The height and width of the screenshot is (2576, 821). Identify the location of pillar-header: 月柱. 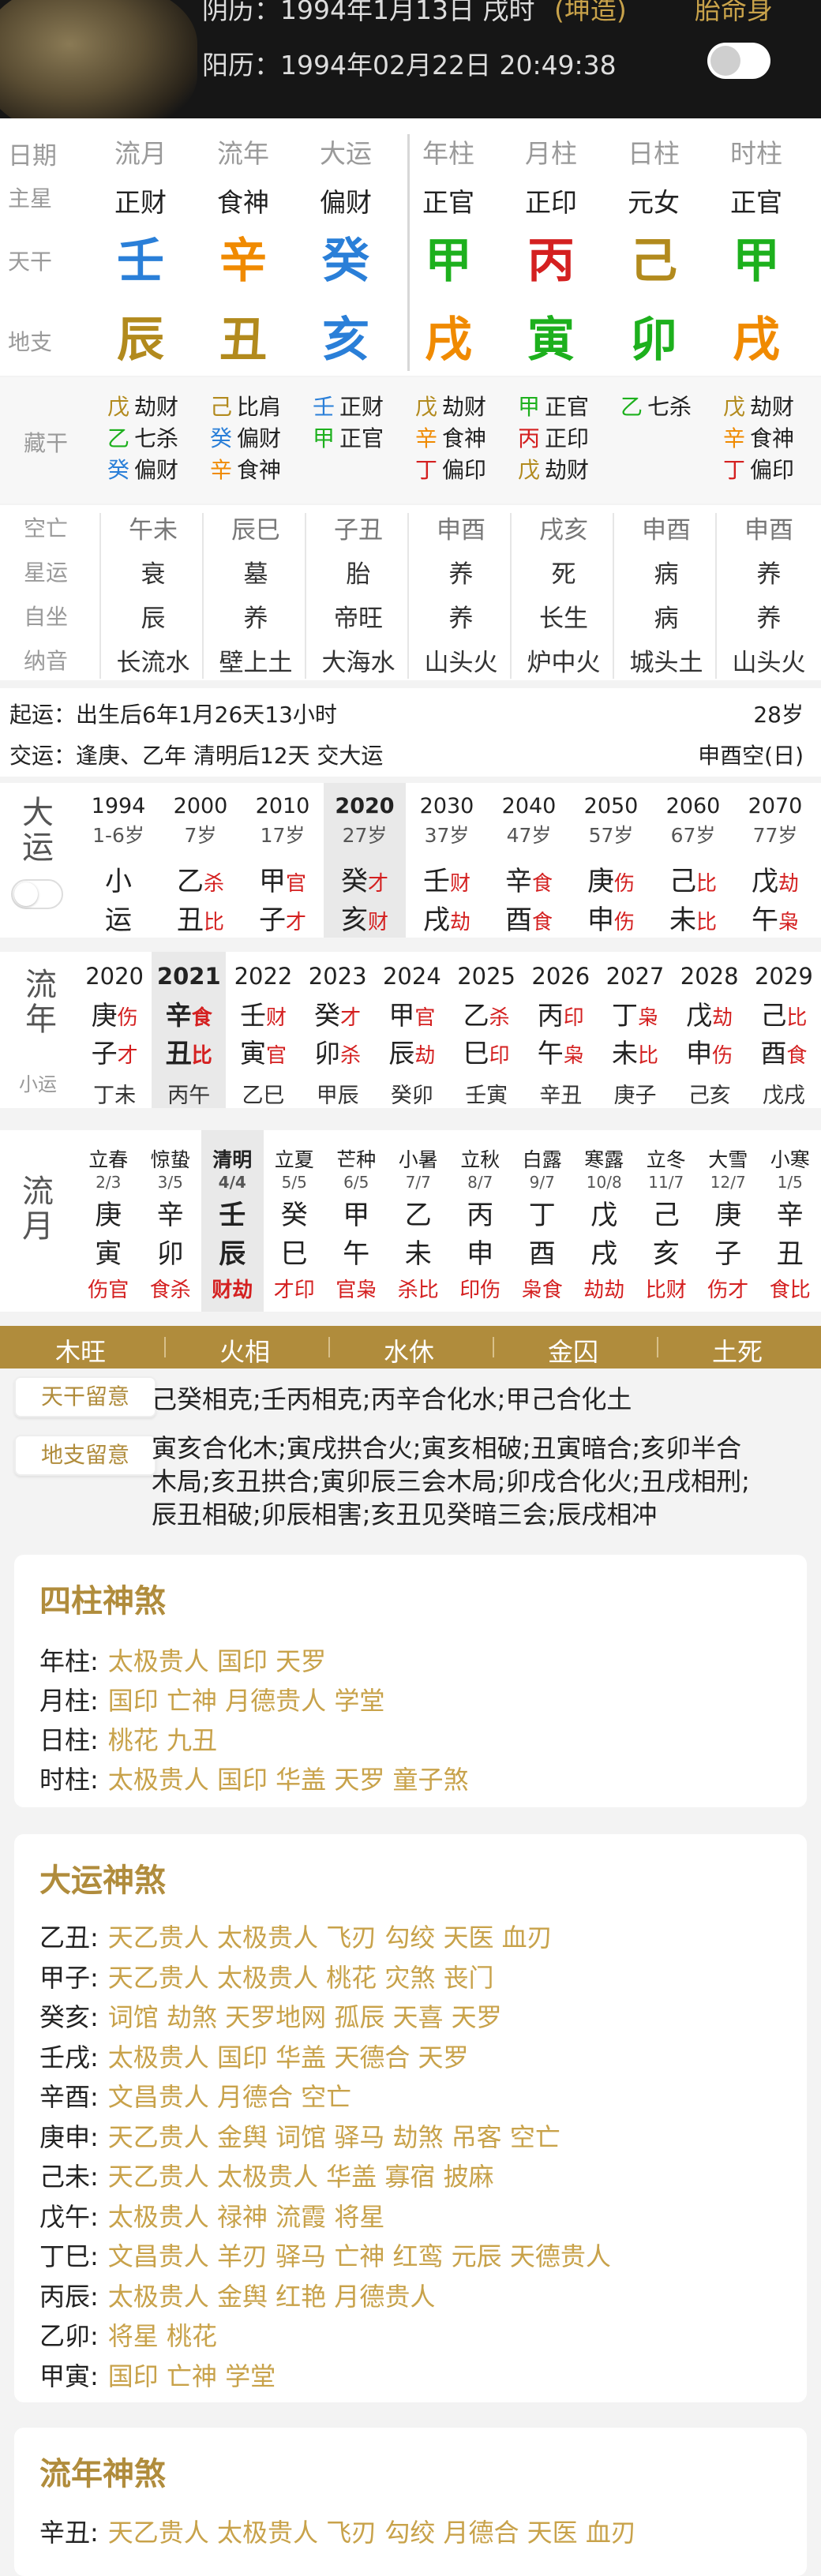
(551, 153).